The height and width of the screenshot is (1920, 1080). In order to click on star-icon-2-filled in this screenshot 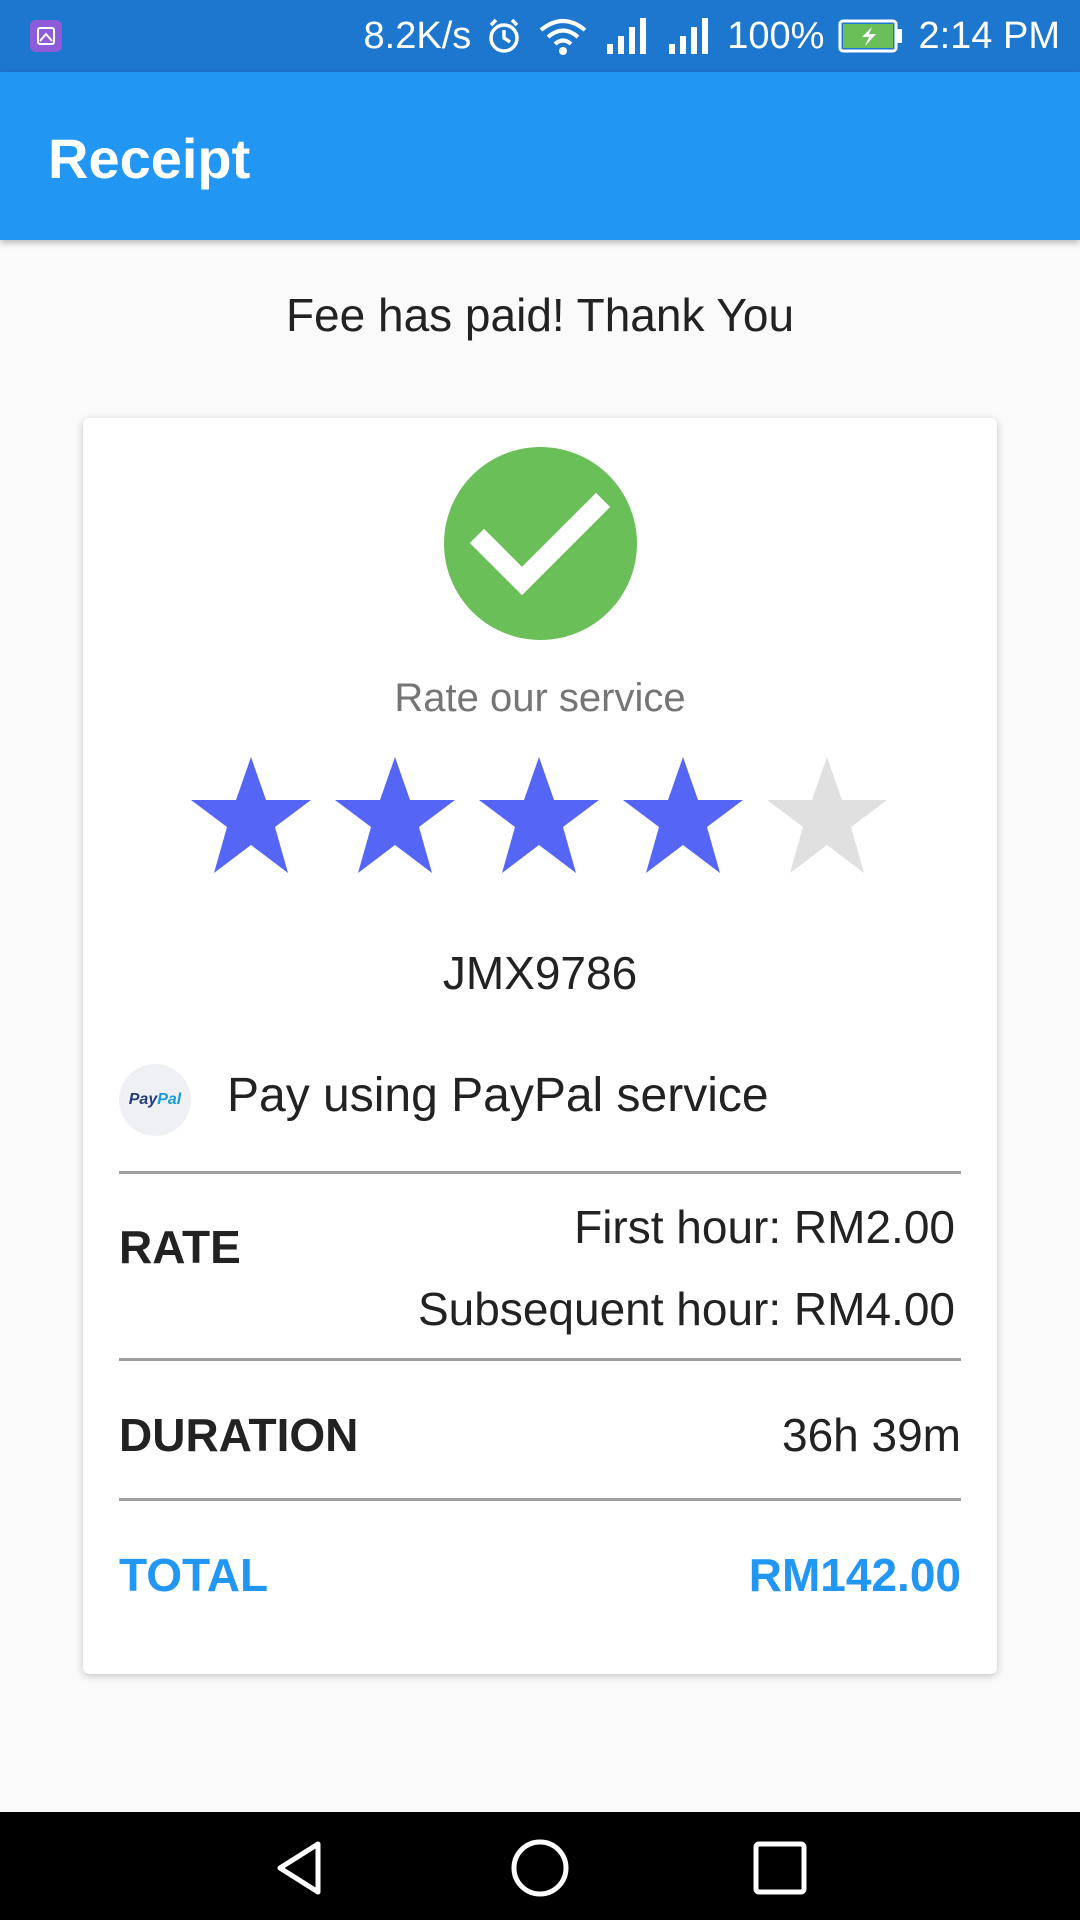, I will do `click(395, 817)`.